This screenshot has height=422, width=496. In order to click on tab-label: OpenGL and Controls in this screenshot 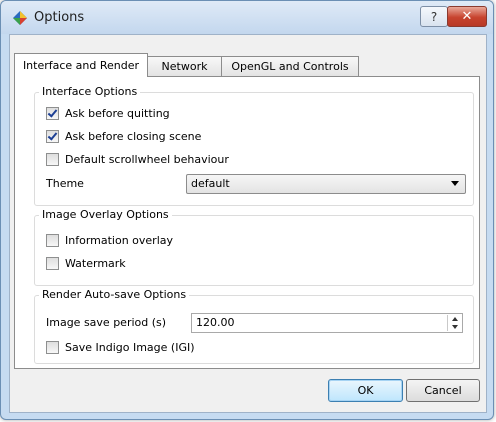, I will do `click(290, 66)`.